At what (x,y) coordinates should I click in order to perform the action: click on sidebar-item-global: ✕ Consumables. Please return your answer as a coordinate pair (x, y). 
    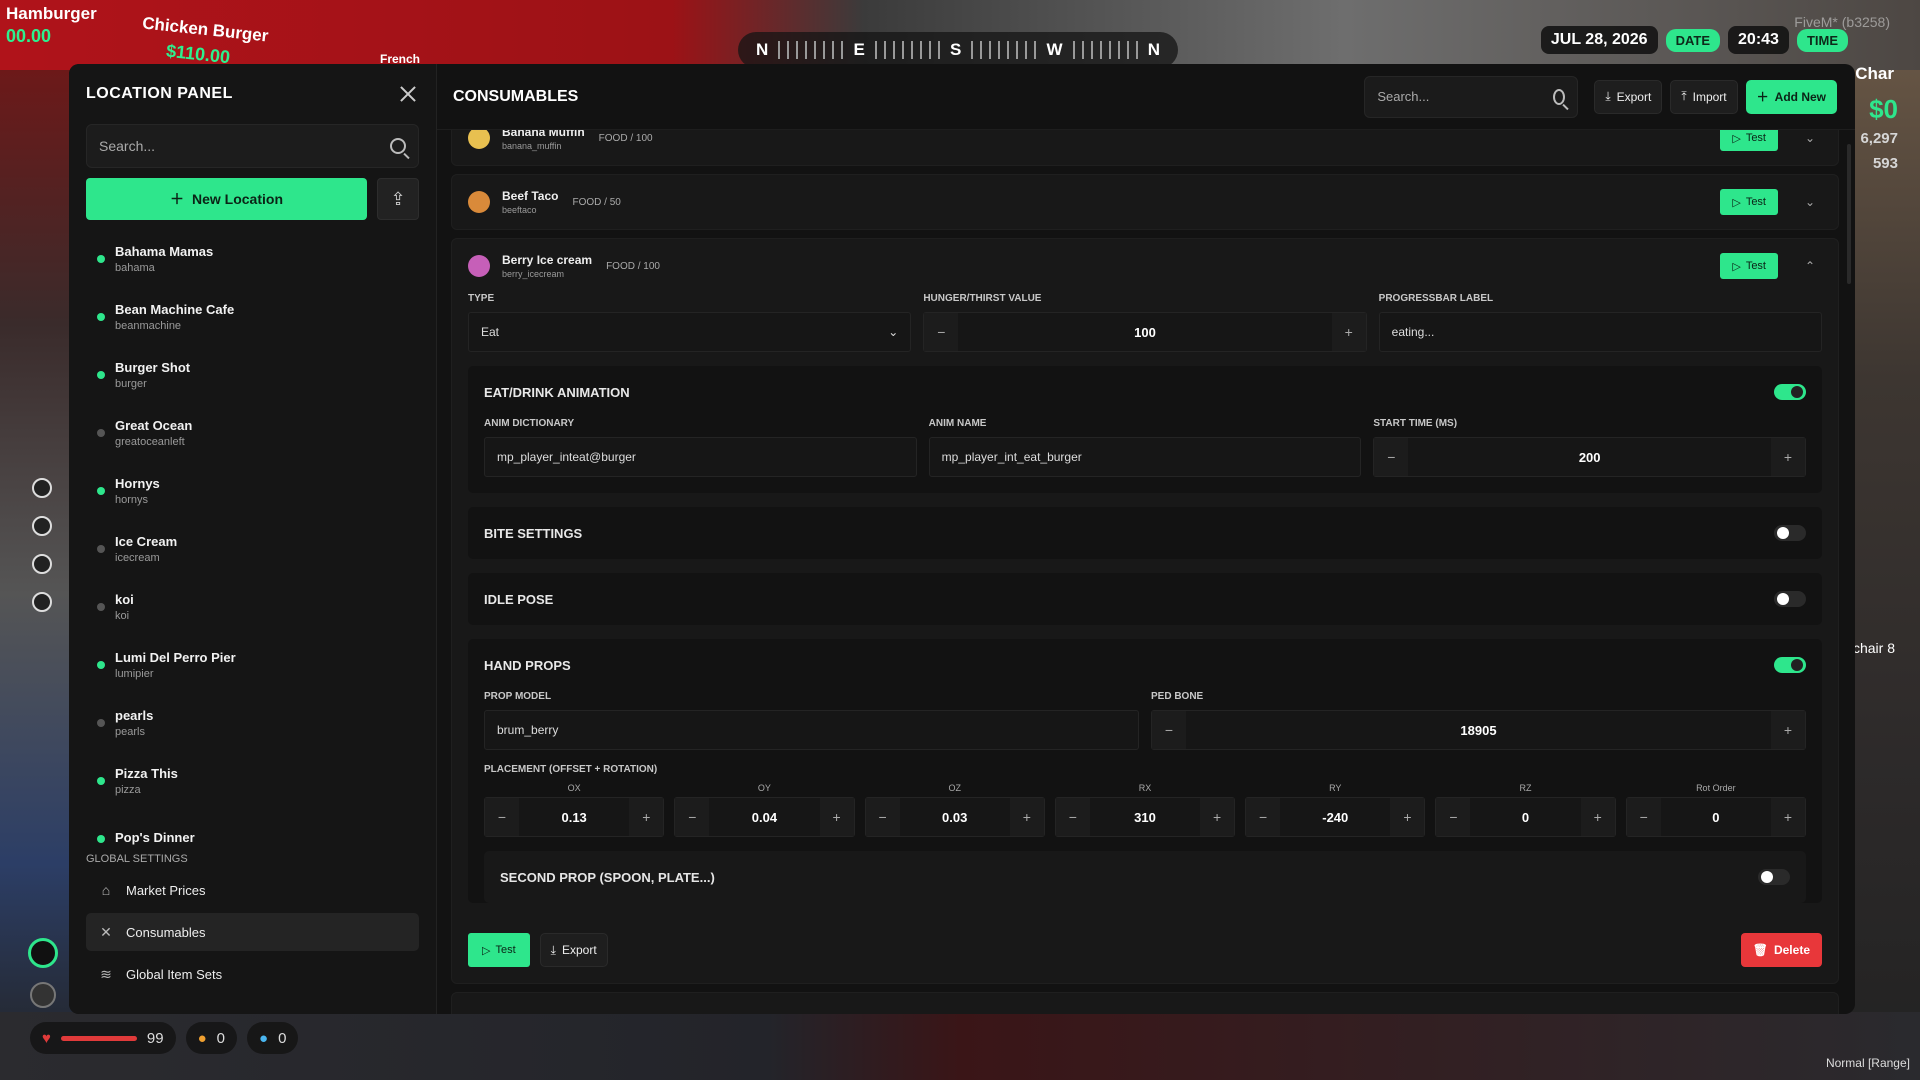
    Looking at the image, I should click on (252, 932).